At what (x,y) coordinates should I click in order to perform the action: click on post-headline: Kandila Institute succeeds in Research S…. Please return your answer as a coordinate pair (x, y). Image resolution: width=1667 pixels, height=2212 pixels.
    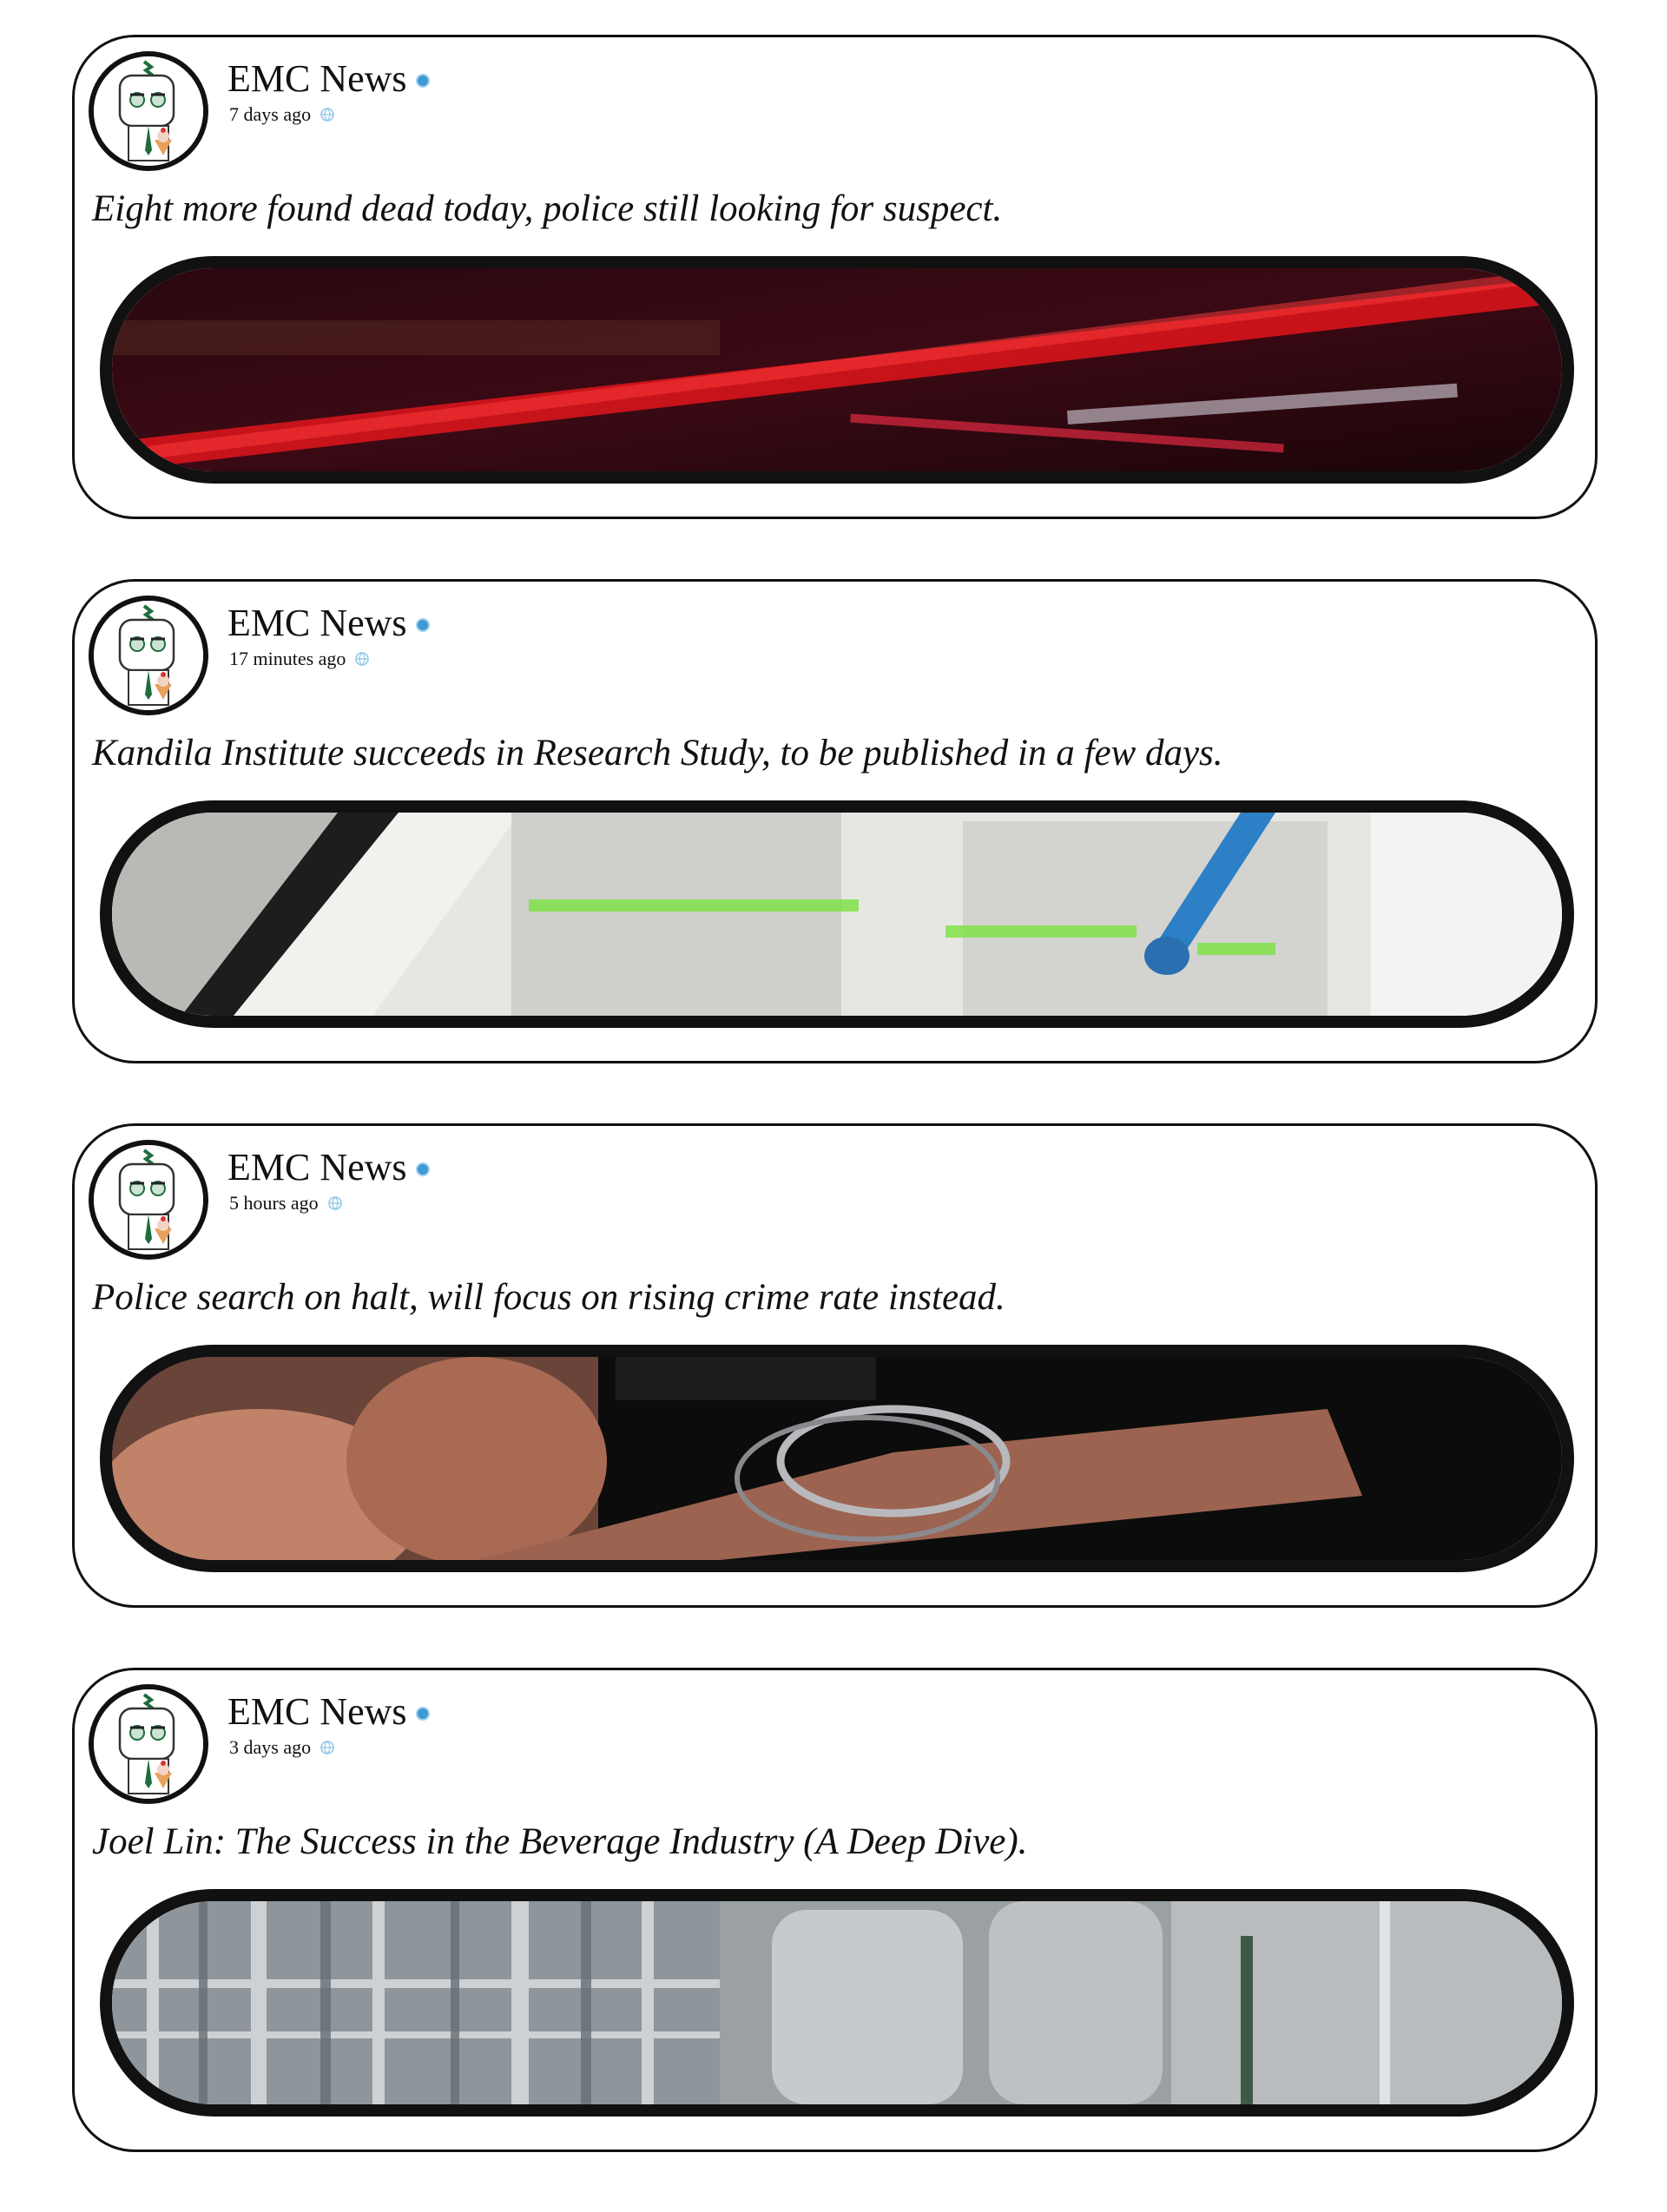
    Looking at the image, I should click on (658, 753).